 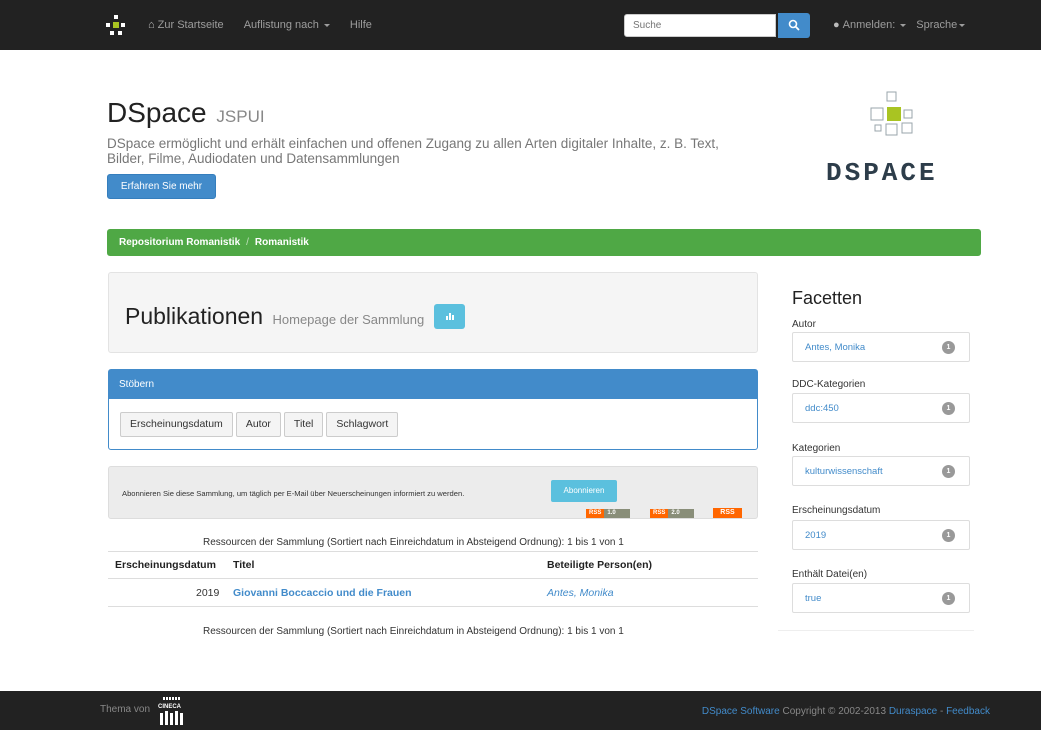 What do you see at coordinates (258, 424) in the screenshot?
I see `browse-by-author-button: Autor` at bounding box center [258, 424].